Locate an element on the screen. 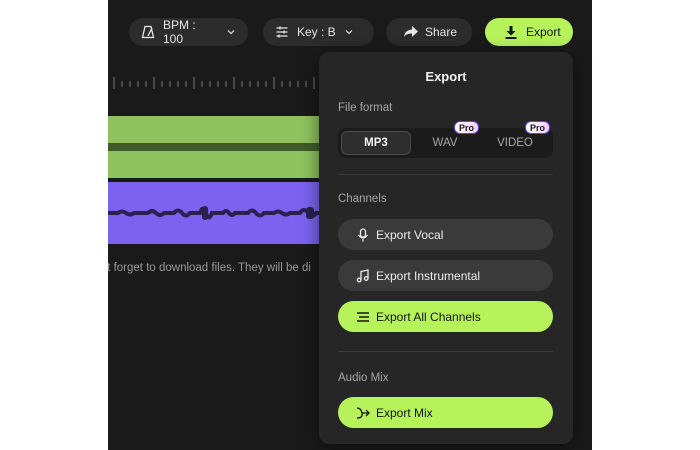 The image size is (700, 450). channels-label: Channels is located at coordinates (362, 199).